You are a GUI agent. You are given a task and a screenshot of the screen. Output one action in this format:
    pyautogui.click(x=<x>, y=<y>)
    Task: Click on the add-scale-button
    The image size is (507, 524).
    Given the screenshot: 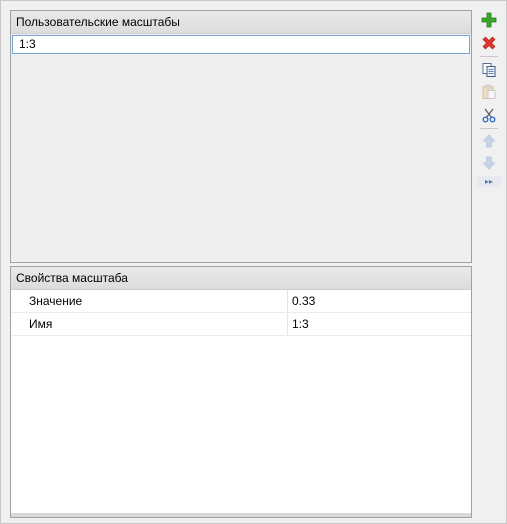 What is the action you would take?
    pyautogui.click(x=489, y=20)
    